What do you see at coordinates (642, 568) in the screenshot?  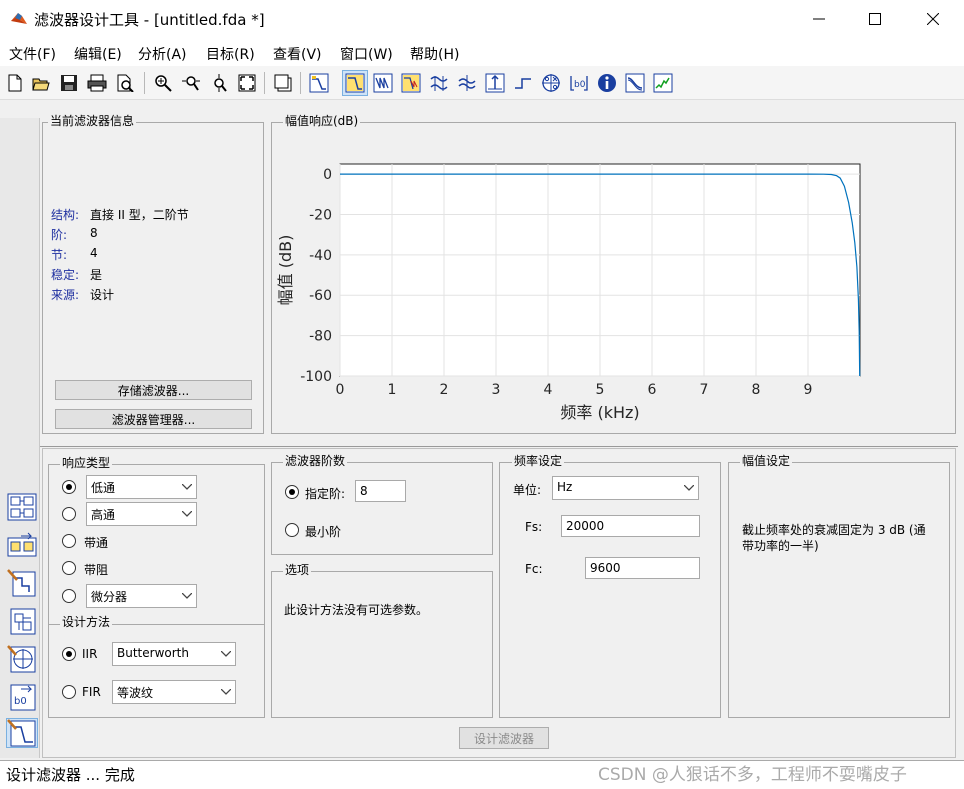 I see `fc-input: 9600` at bounding box center [642, 568].